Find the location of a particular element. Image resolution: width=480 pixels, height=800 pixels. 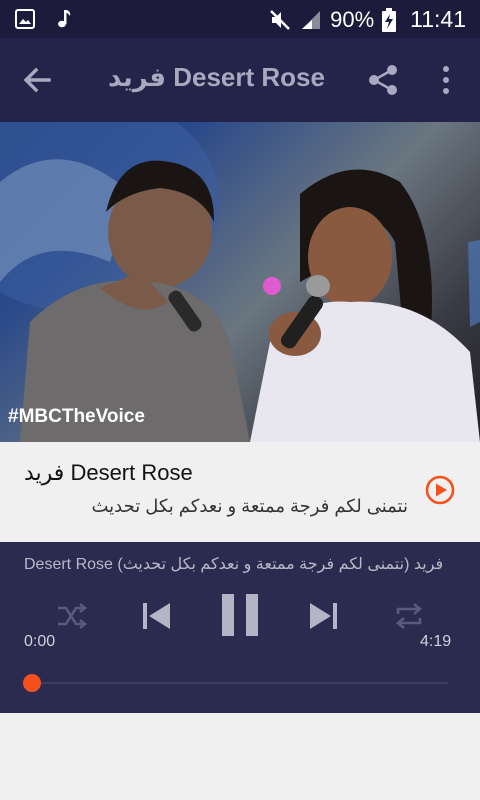

seek-bar-track is located at coordinates (240, 683).